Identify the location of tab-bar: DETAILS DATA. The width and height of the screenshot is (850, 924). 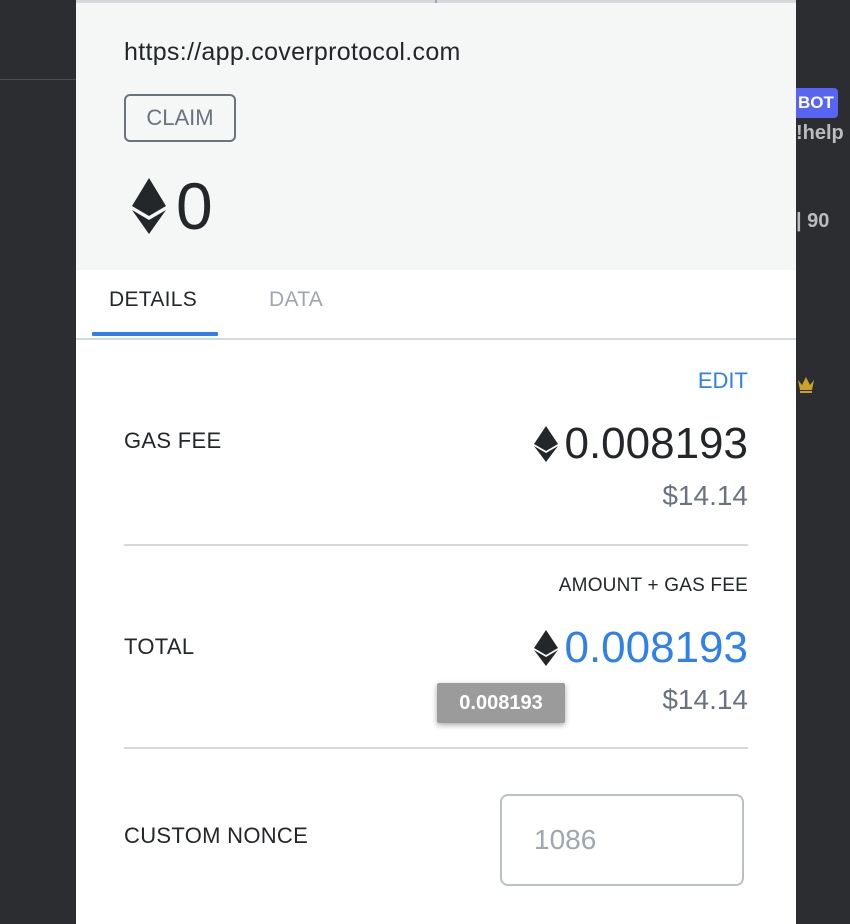
(436, 305).